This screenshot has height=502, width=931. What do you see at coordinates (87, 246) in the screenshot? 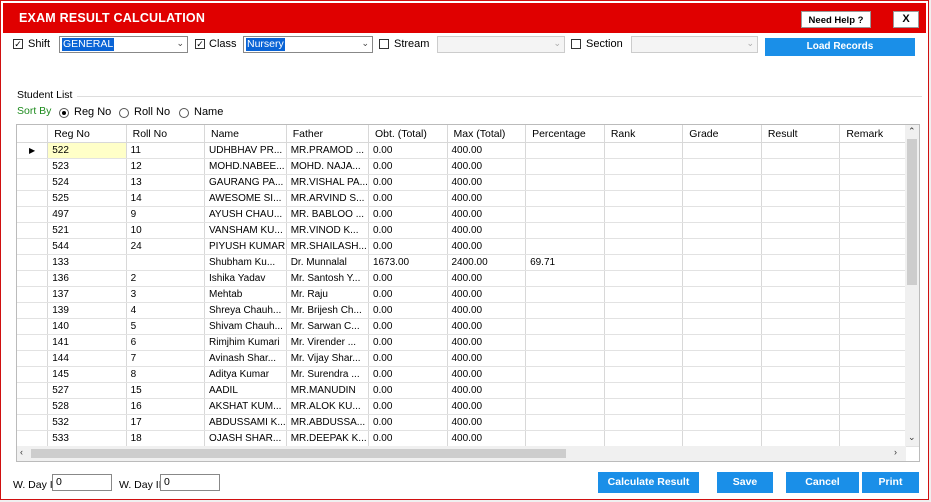
I see `table-cell: 544` at bounding box center [87, 246].